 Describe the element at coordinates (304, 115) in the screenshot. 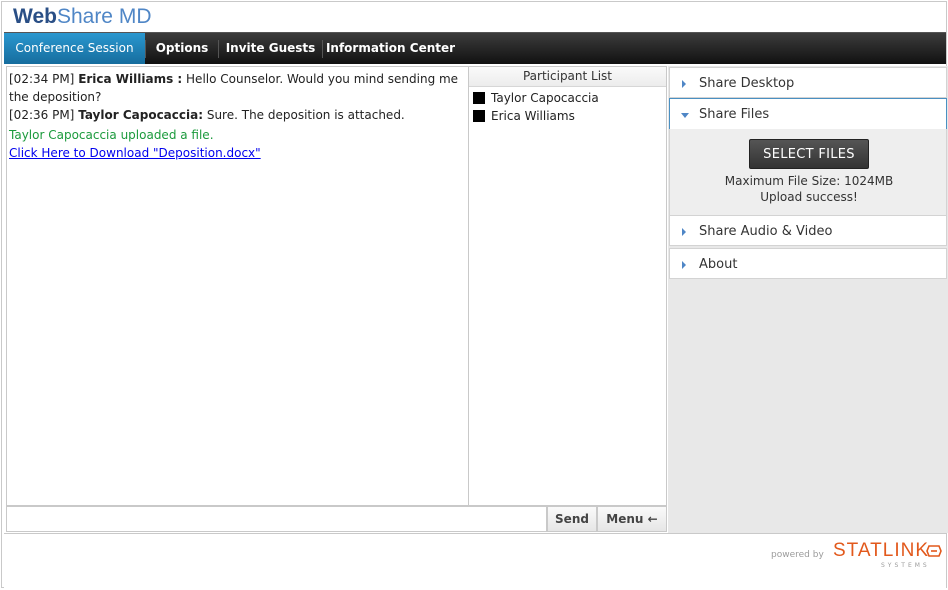

I see `message-text: Sure. The deposition is attached.` at that location.